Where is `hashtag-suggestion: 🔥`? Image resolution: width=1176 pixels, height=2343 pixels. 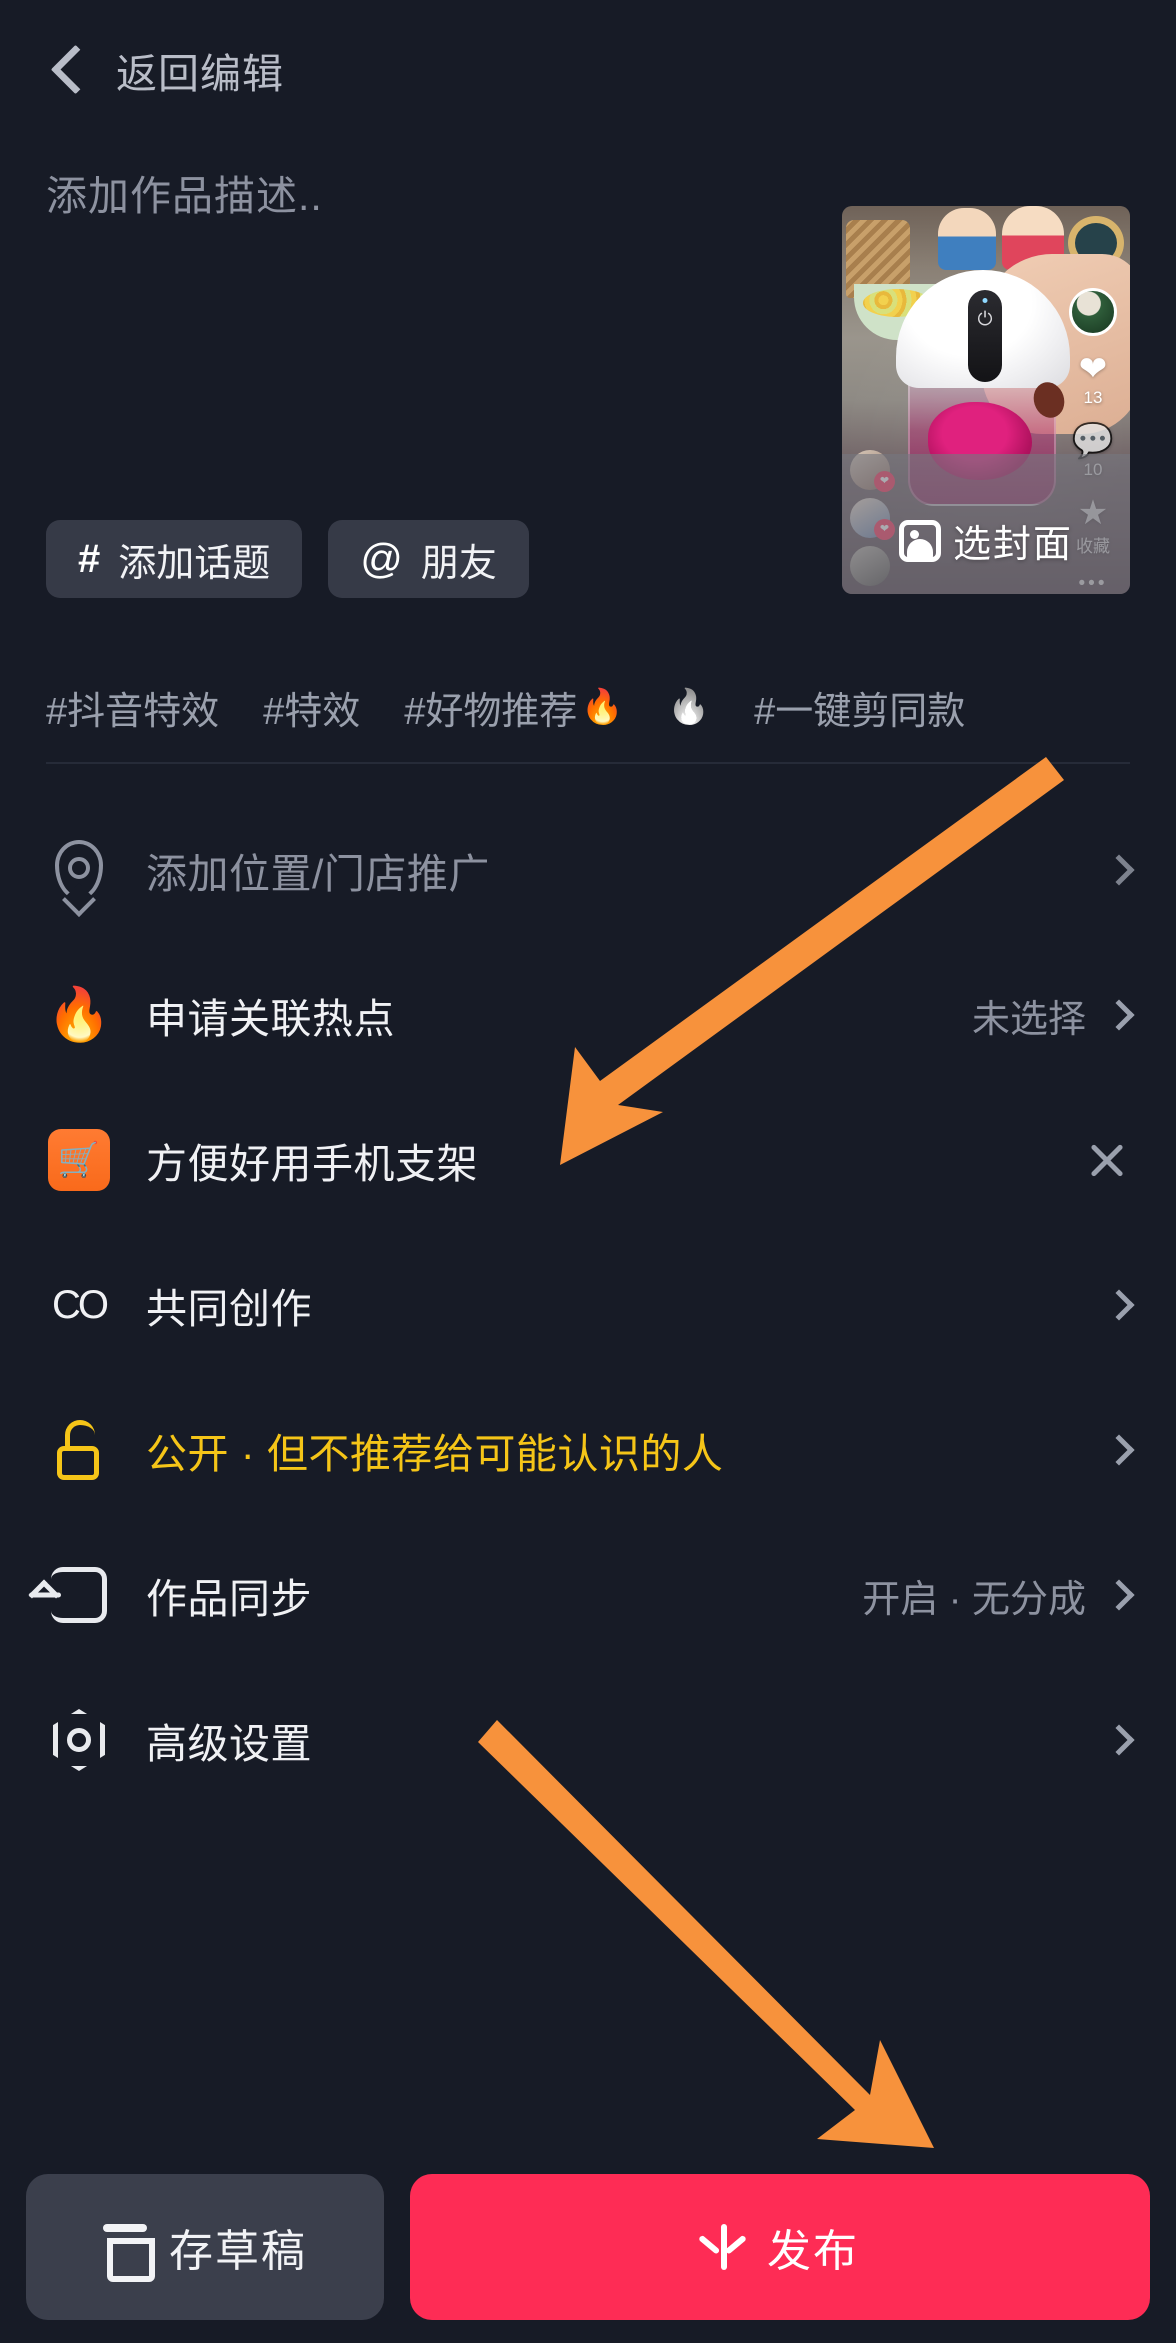 hashtag-suggestion: 🔥 is located at coordinates (689, 707).